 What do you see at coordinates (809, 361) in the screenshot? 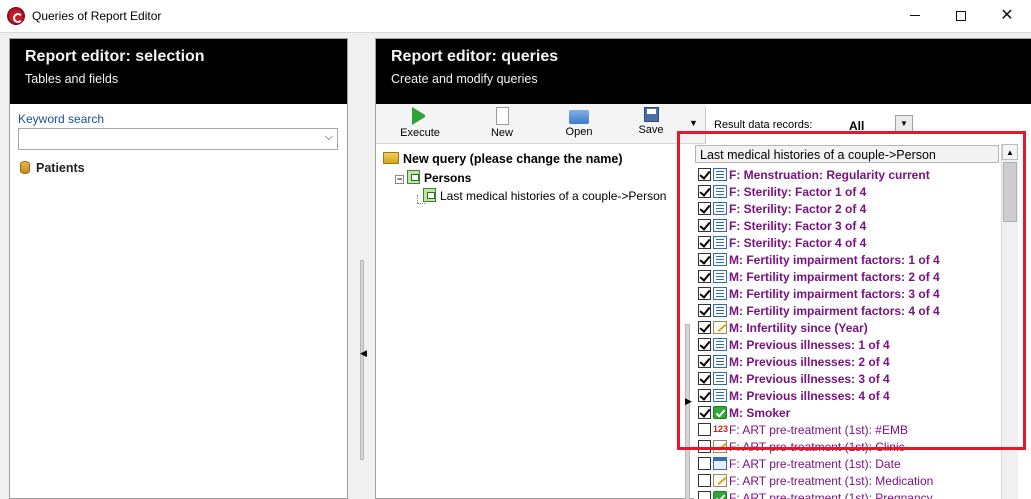
I see `field-label: M: Previous illnesses: 2 of 4` at bounding box center [809, 361].